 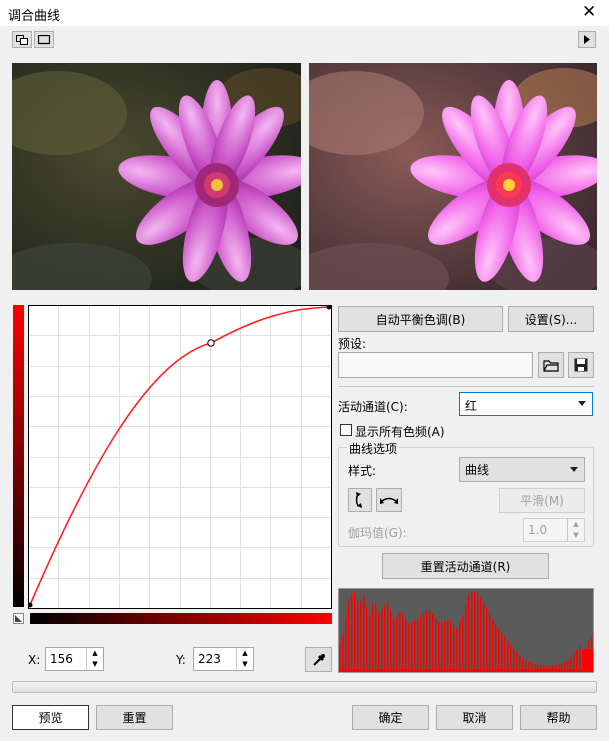 What do you see at coordinates (223, 659) in the screenshot?
I see `y-input: 223 ▲ ▼` at bounding box center [223, 659].